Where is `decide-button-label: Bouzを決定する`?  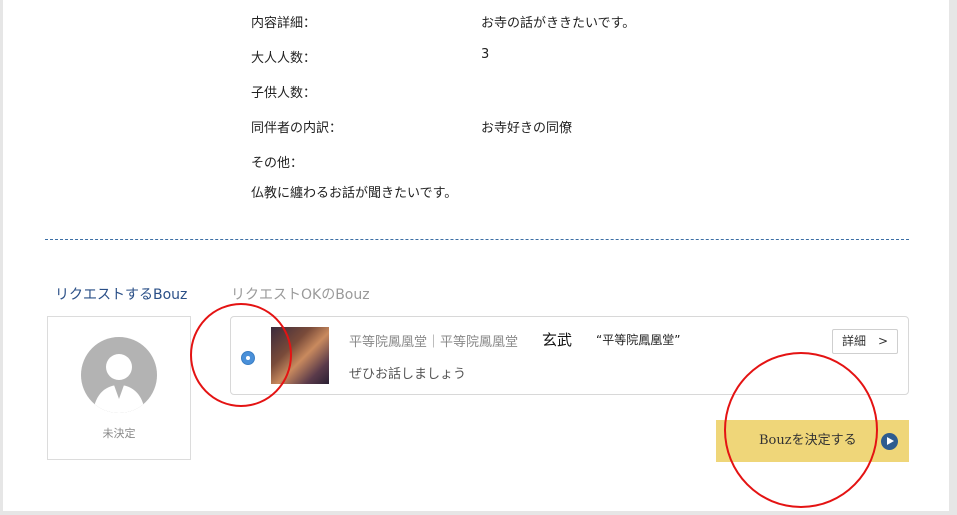
decide-button-label: Bouzを決定する is located at coordinates (808, 440).